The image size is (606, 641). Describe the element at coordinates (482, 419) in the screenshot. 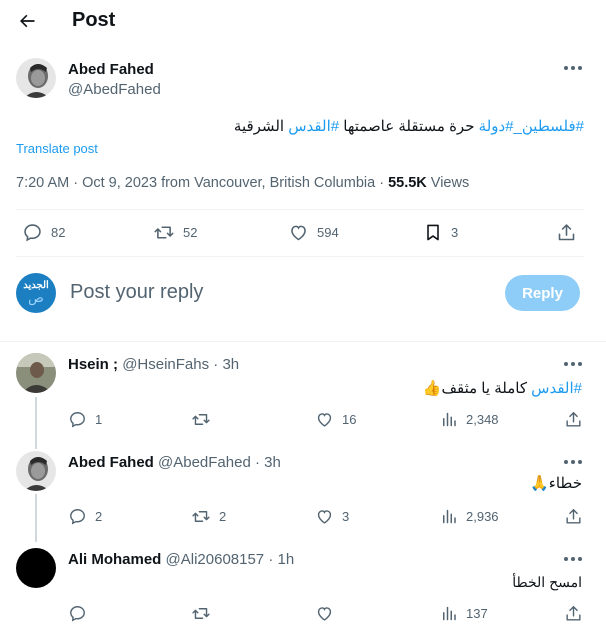

I see `views-count: 2,348` at that location.